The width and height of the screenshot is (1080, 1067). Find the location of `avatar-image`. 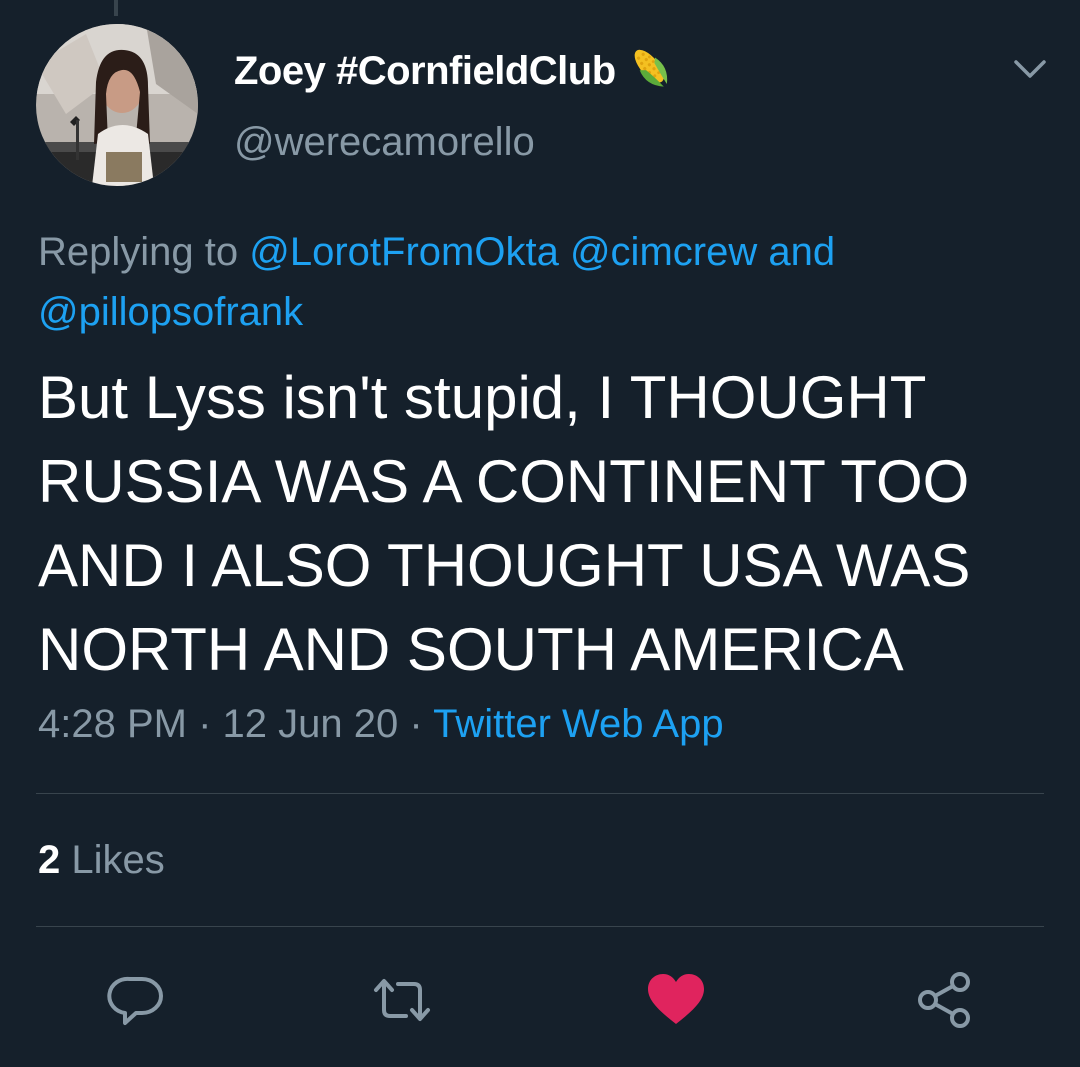

avatar-image is located at coordinates (117, 105).